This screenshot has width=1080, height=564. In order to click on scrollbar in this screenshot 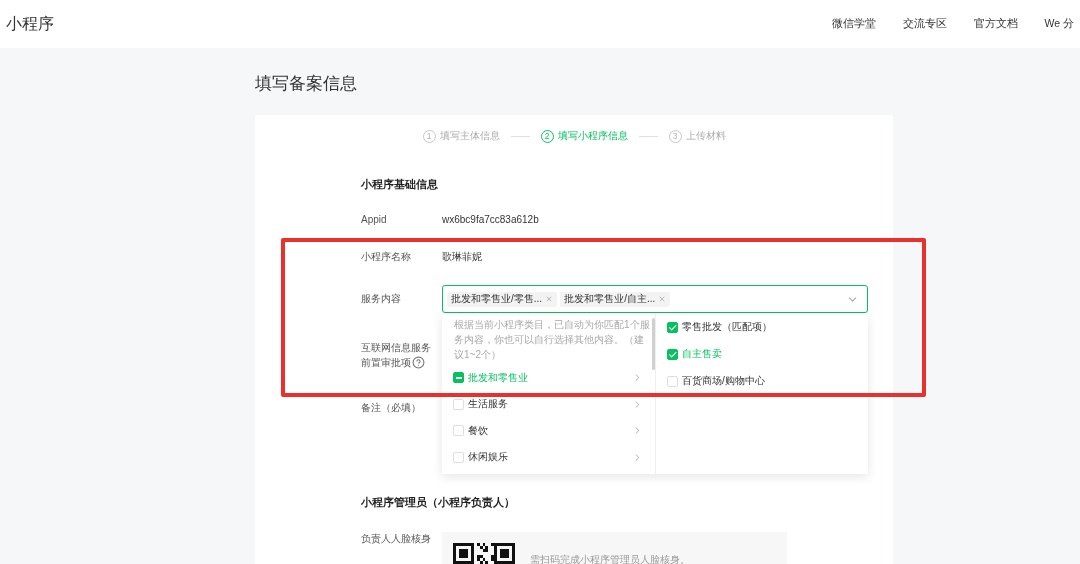, I will do `click(653, 344)`.